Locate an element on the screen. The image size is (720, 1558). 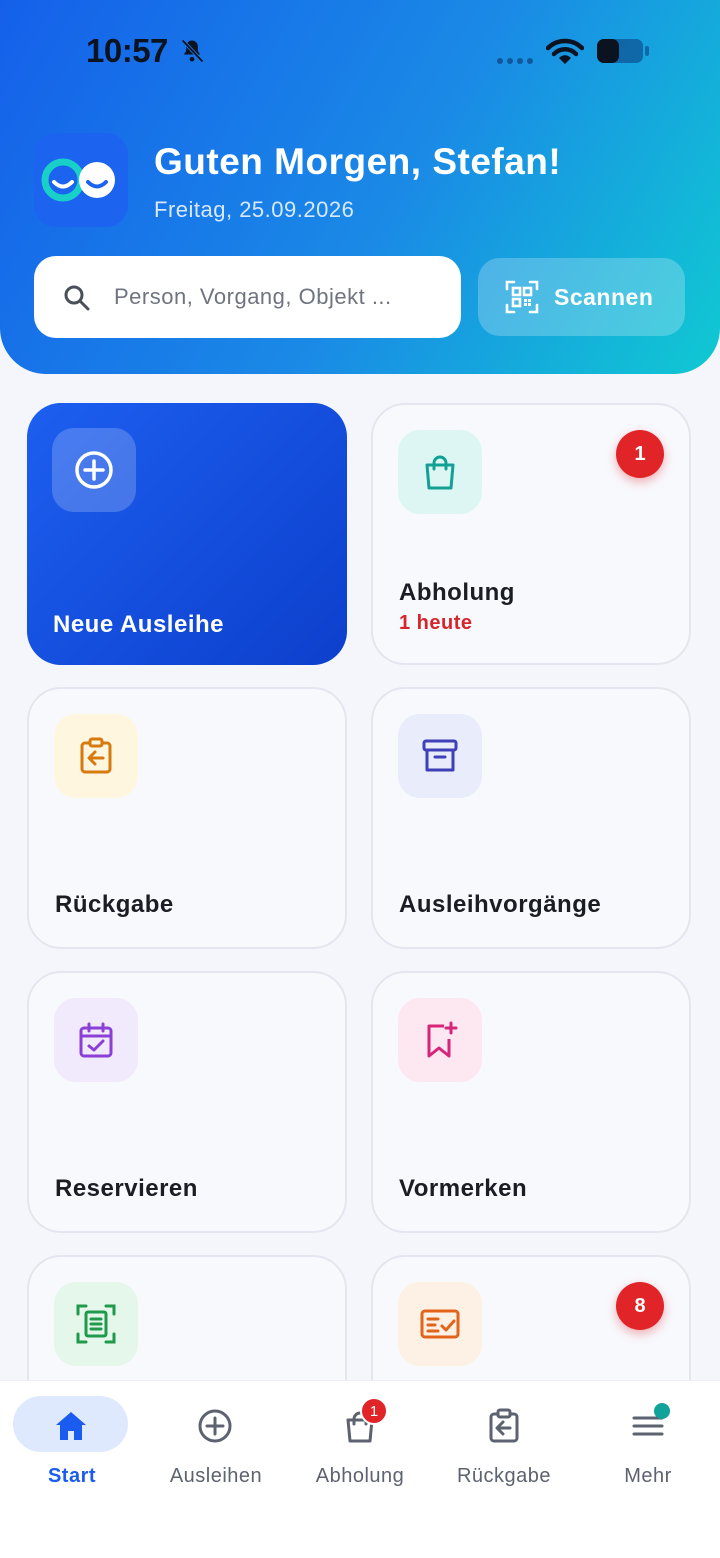
archive-box-icon is located at coordinates (440, 755).